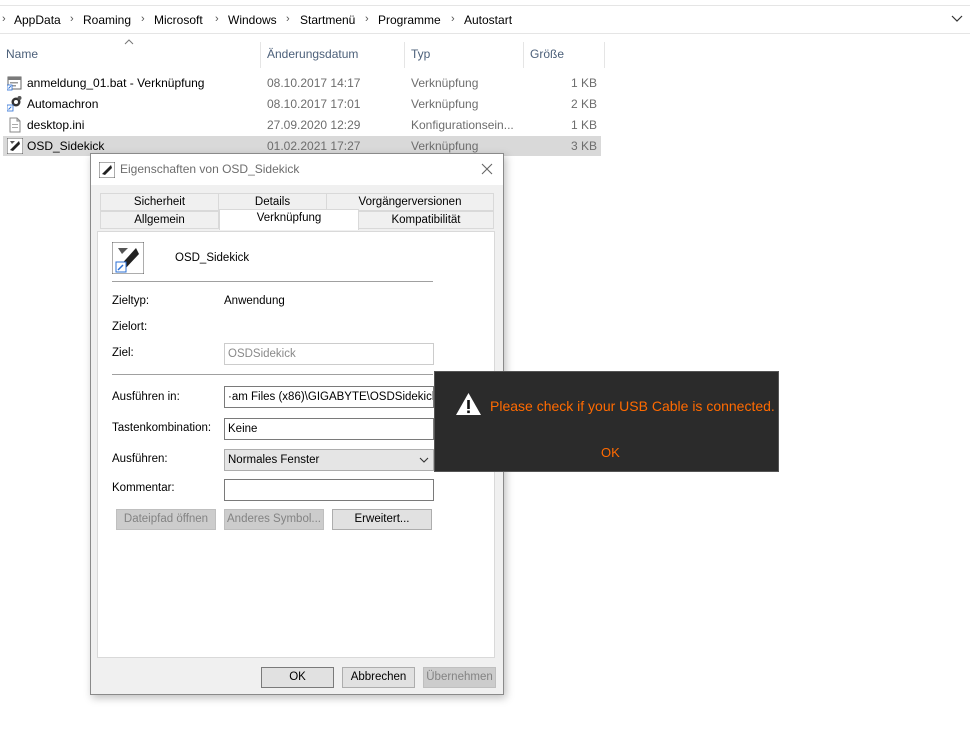 This screenshot has height=748, width=970. Describe the element at coordinates (22, 54) in the screenshot. I see `column-header-name: Name` at that location.